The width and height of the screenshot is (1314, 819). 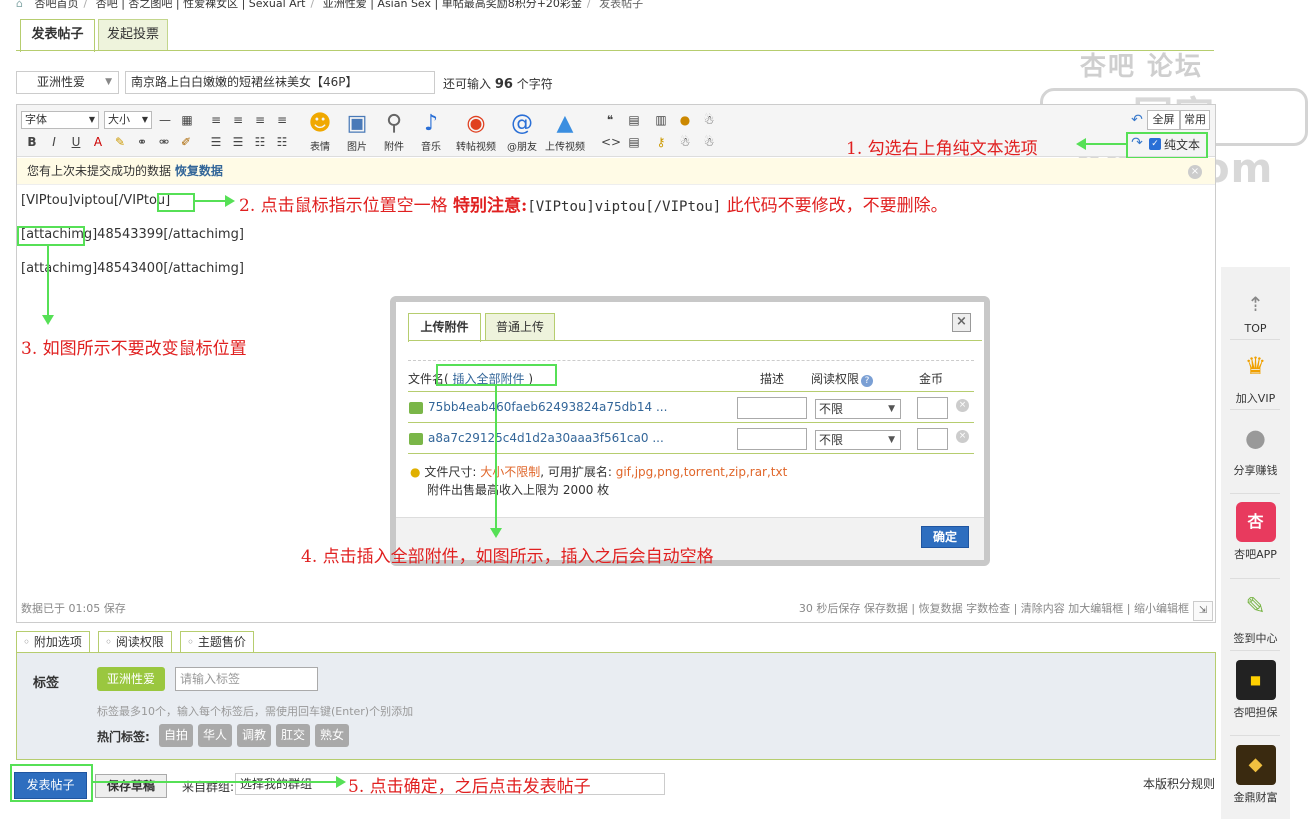 I want to click on tab-extra-options: 附加选项, so click(x=53, y=642).